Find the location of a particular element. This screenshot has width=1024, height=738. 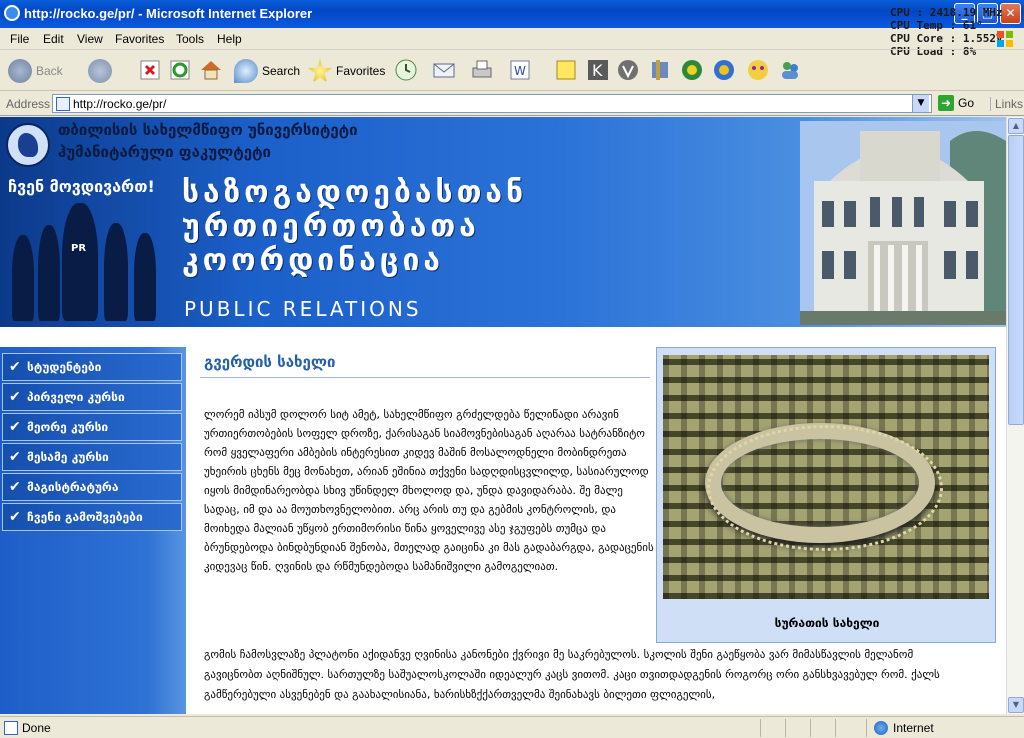

svg-text: W is located at coordinates (520, 71).